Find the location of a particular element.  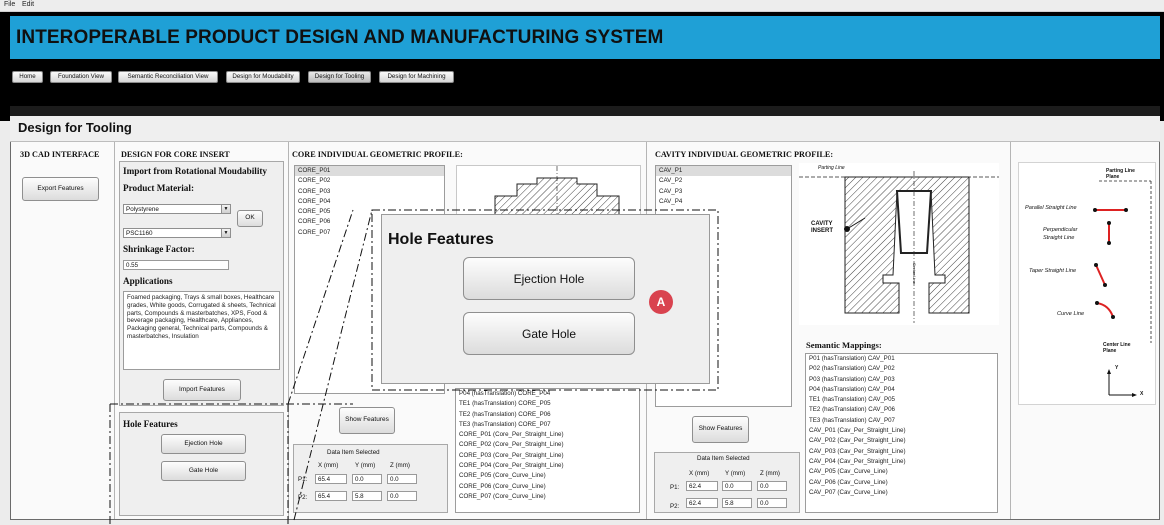

gate-hole-zoom-button: Gate Hole is located at coordinates (549, 333).